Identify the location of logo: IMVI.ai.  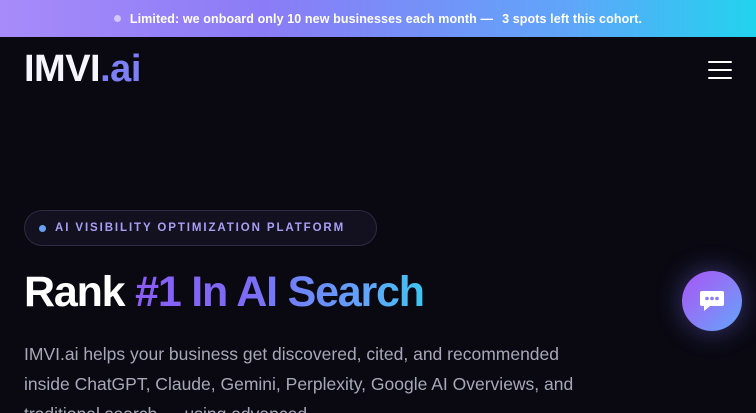
(82, 69).